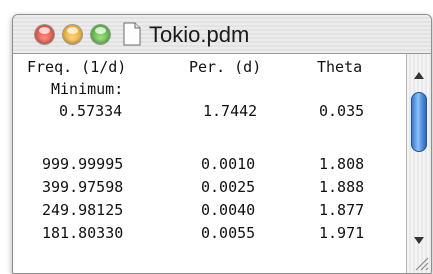  Describe the element at coordinates (340, 67) in the screenshot. I see `header-theta: Theta` at that location.